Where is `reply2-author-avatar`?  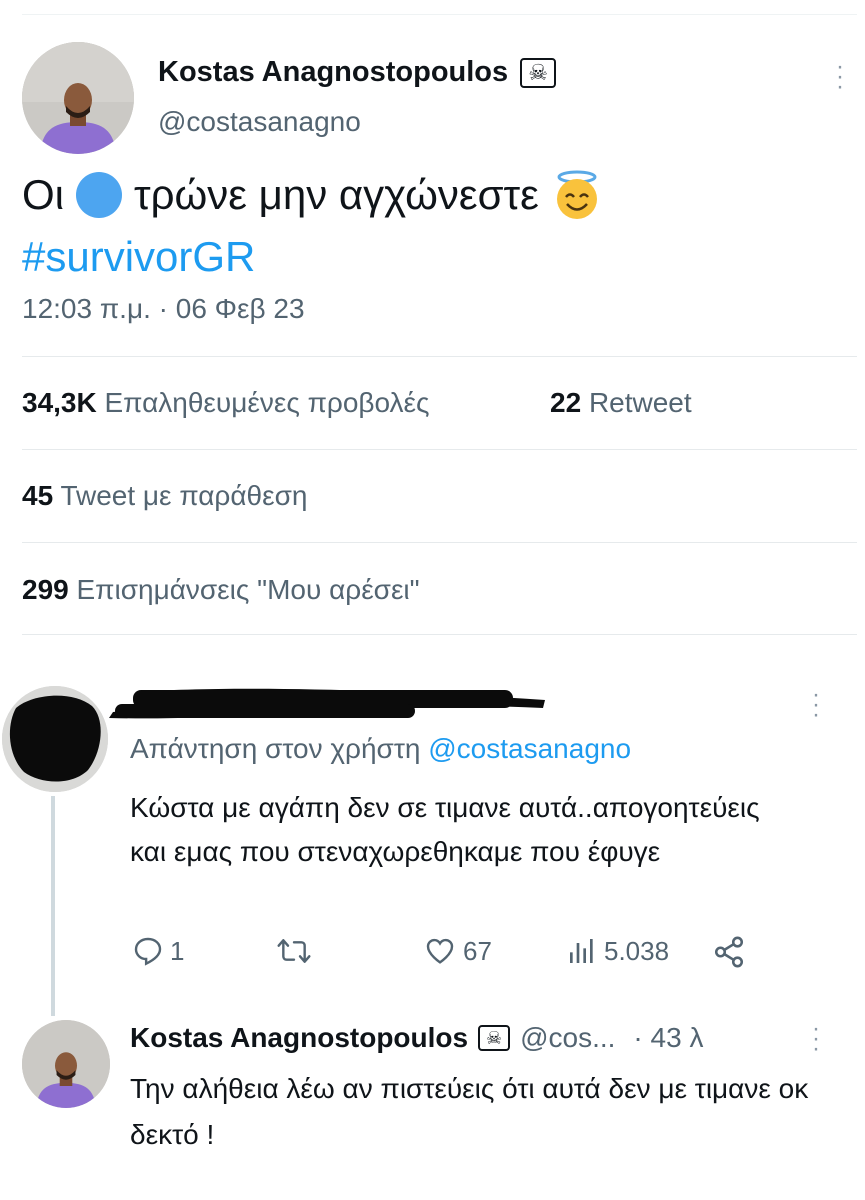 reply2-author-avatar is located at coordinates (66, 1064).